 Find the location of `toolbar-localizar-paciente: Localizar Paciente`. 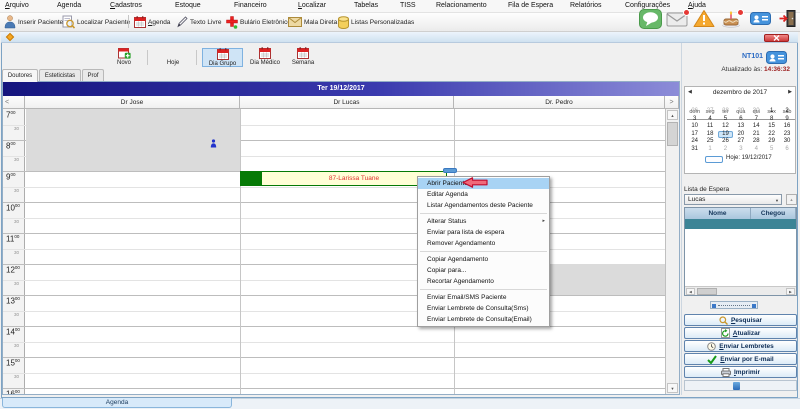

toolbar-localizar-paciente: Localizar Paciente is located at coordinates (96, 22).